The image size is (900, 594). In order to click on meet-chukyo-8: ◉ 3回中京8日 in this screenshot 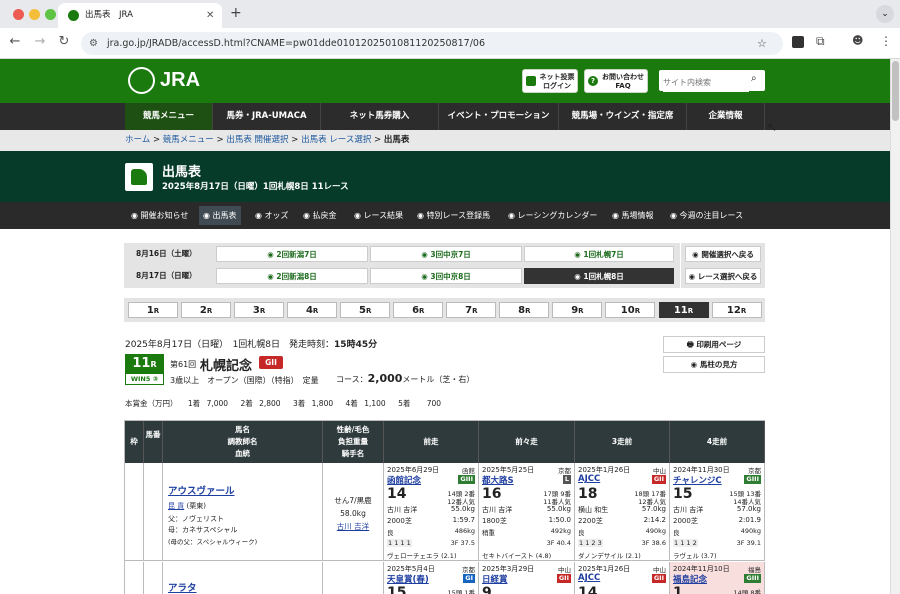, I will do `click(446, 276)`.